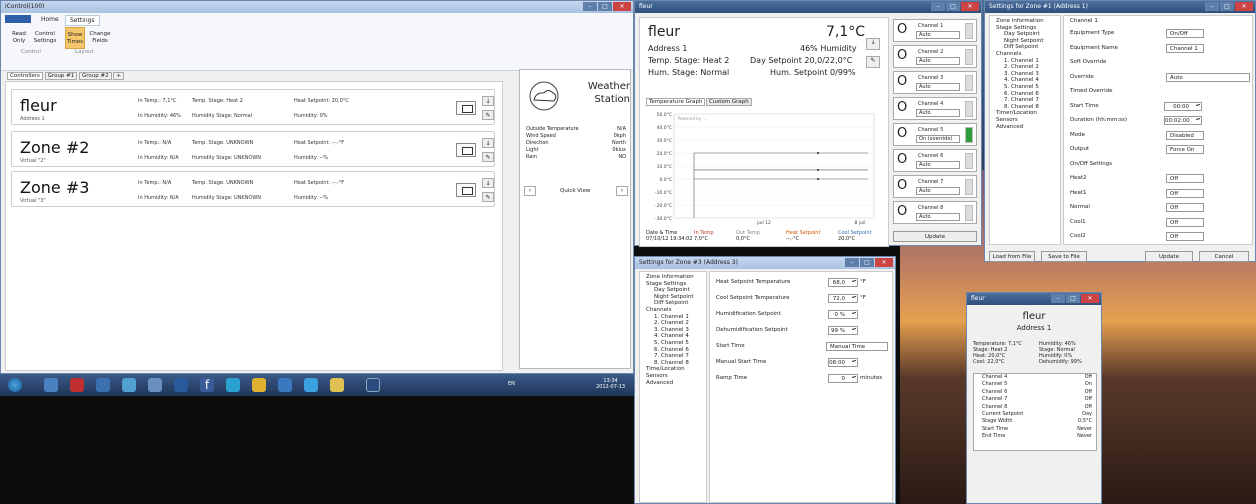 The height and width of the screenshot is (504, 1256). Describe the element at coordinates (1183, 120) in the screenshot. I see `field-spinner: 00:02:00` at that location.